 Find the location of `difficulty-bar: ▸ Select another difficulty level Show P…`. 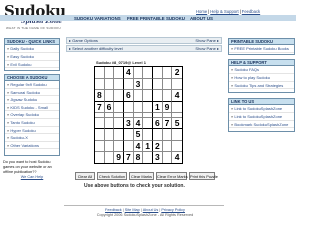

difficulty-bar: ▸ Select another difficulty level Show P… is located at coordinates (144, 48).